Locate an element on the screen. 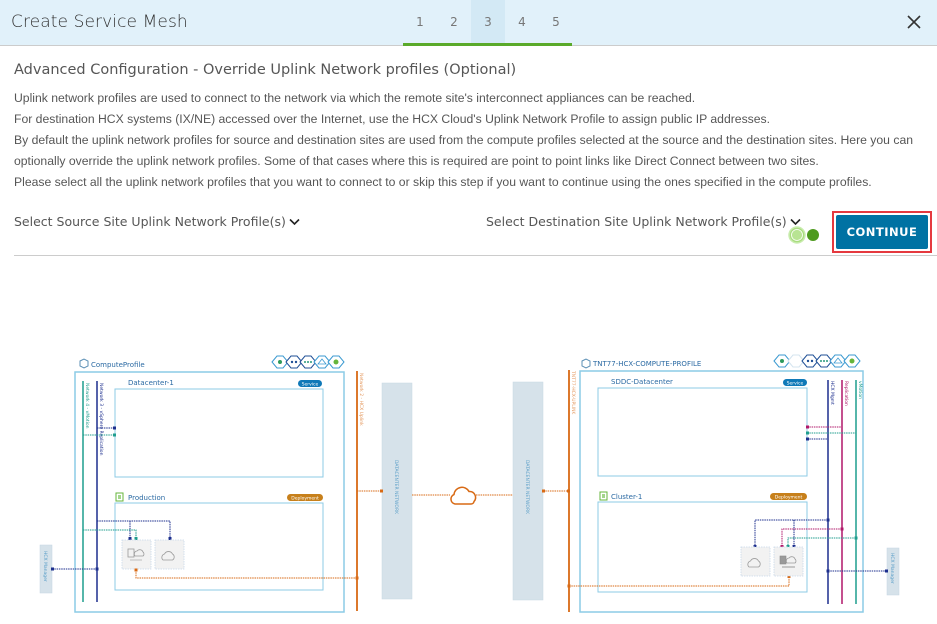 The height and width of the screenshot is (624, 937). source-hcx-manager-label: HCX Manager is located at coordinates (45, 566).